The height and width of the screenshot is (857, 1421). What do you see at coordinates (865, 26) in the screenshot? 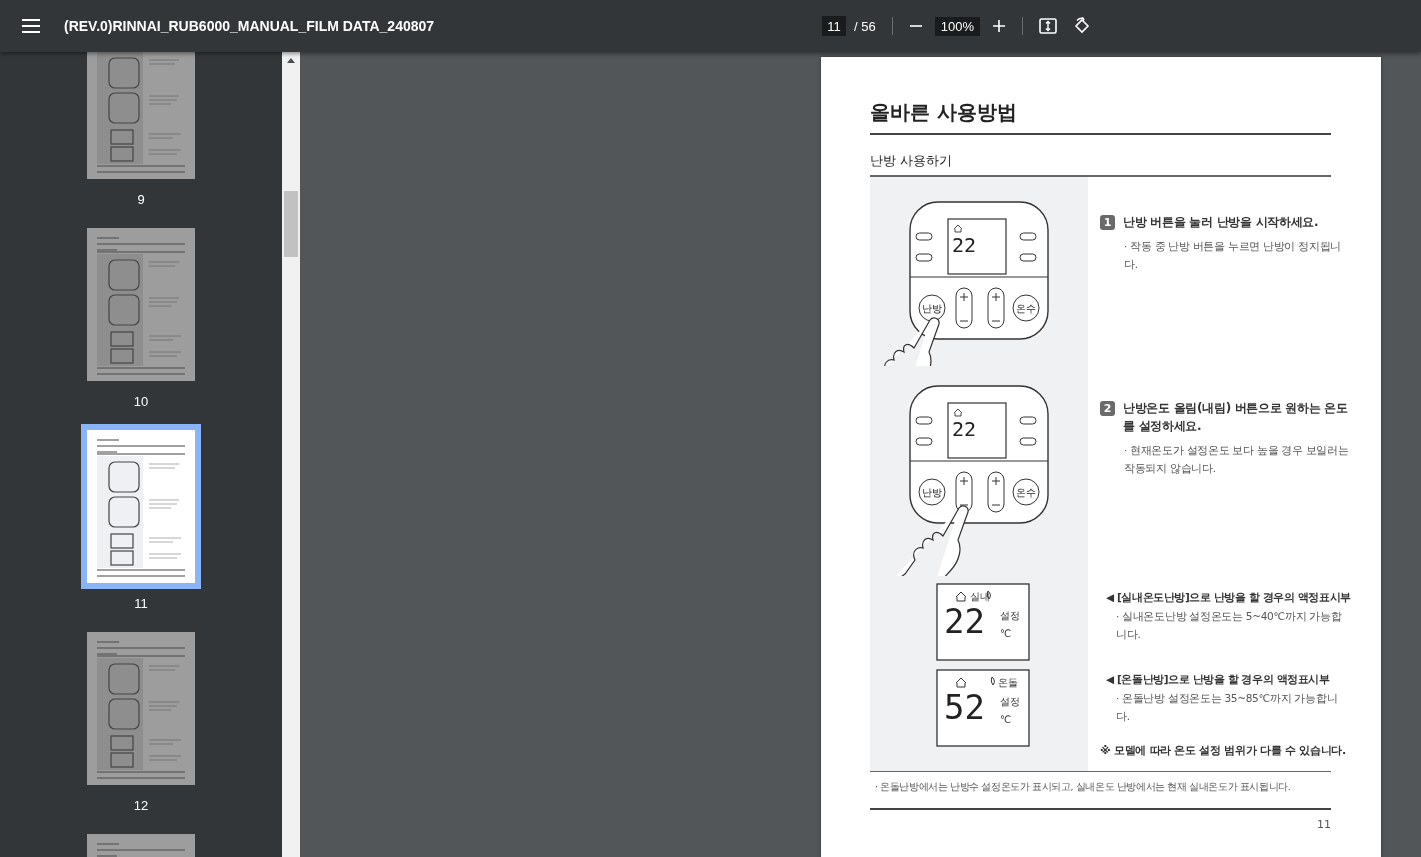
I see `page-count: / 56` at bounding box center [865, 26].